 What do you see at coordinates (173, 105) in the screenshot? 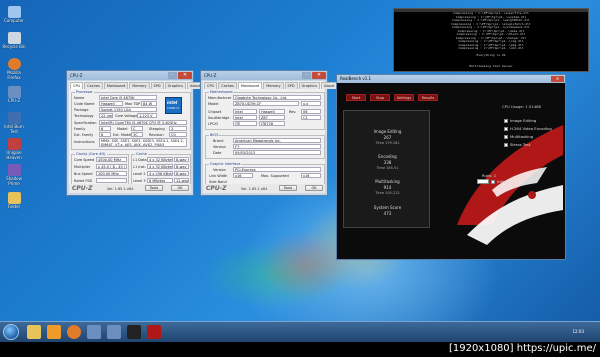
I see `intel-logo: intel CORE i5` at bounding box center [173, 105].